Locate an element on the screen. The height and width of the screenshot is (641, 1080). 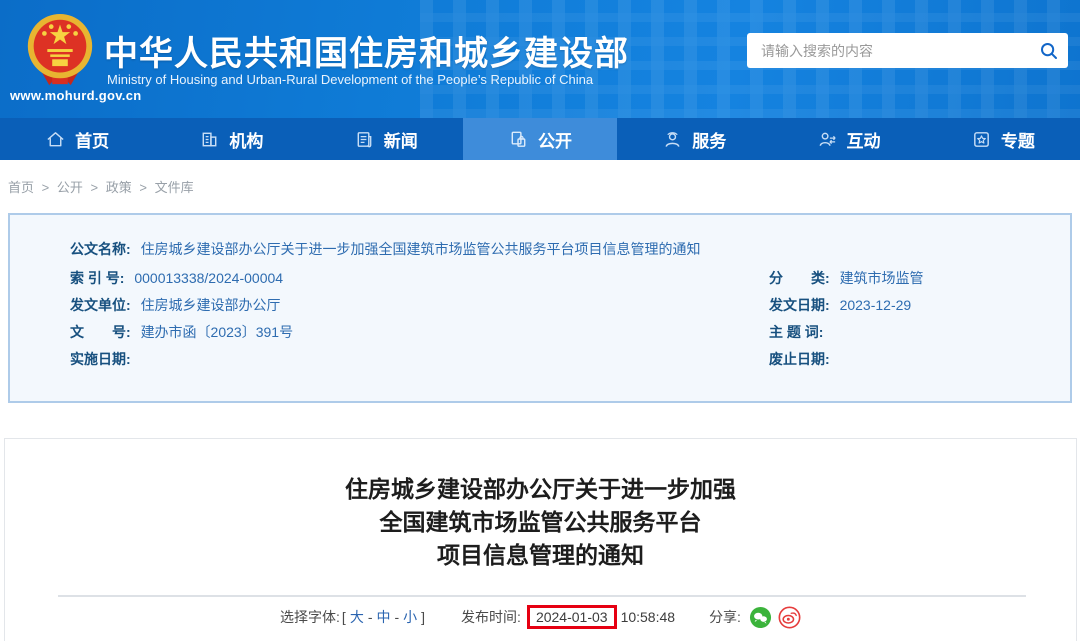
breadcrumb-item-home: 首页 is located at coordinates (21, 187).